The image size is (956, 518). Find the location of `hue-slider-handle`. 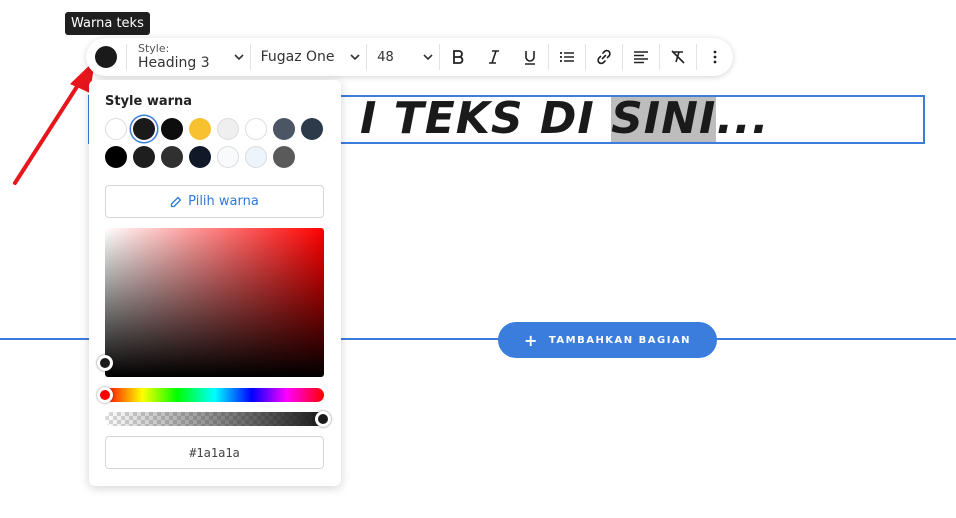

hue-slider-handle is located at coordinates (105, 395).